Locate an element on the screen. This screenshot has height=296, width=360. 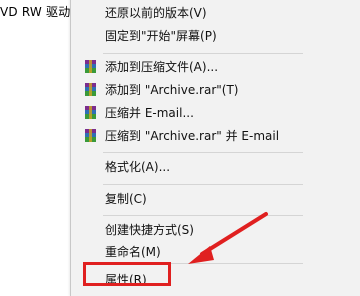
properties-highlight-box is located at coordinates (127, 274).